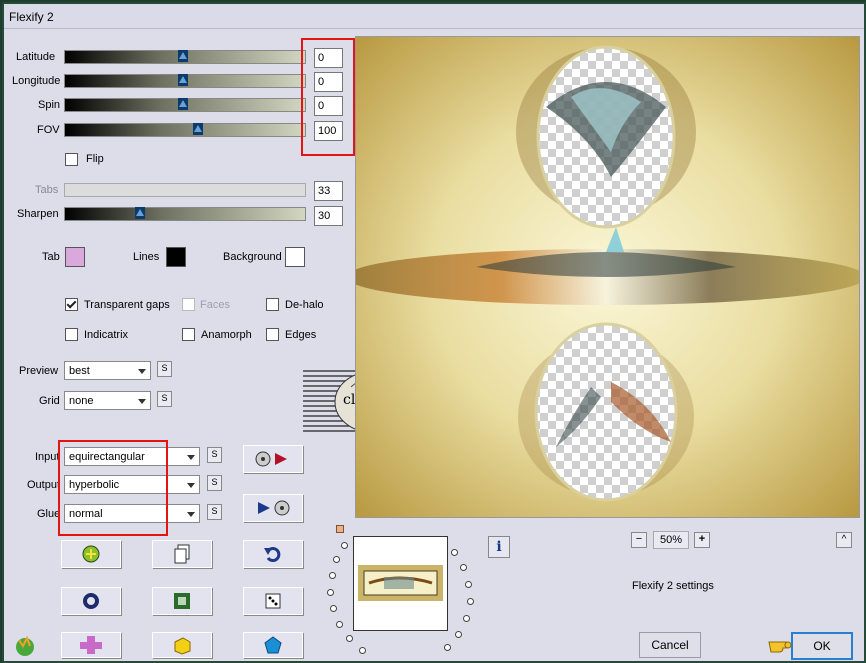 Image resolution: width=866 pixels, height=663 pixels. I want to click on preview-select: best, so click(107, 370).